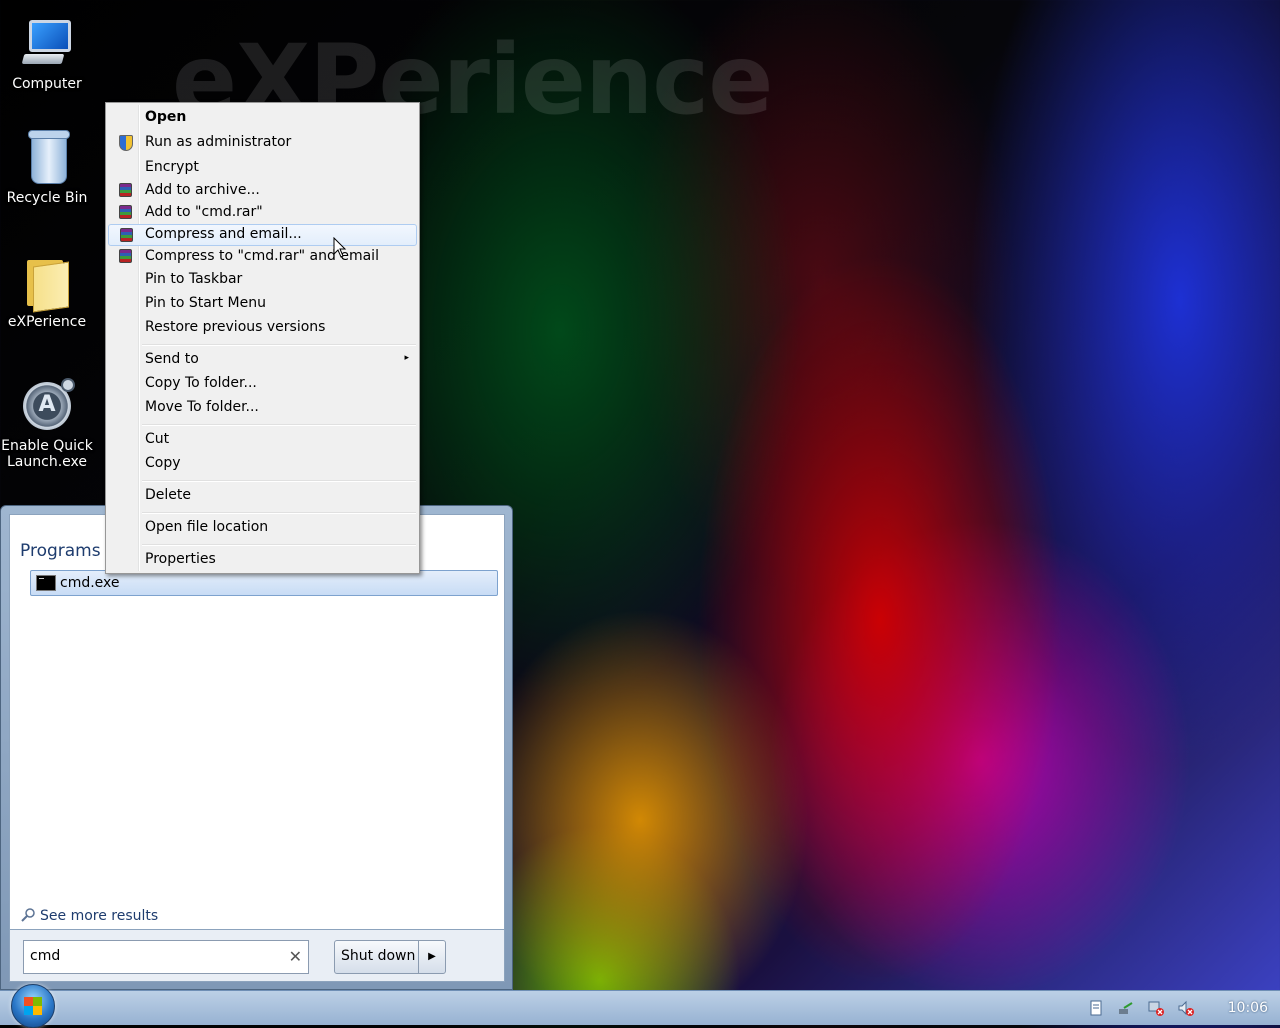  I want to click on start-menu-bottom-bar: cmd ✕ Shut down ▶, so click(257, 956).